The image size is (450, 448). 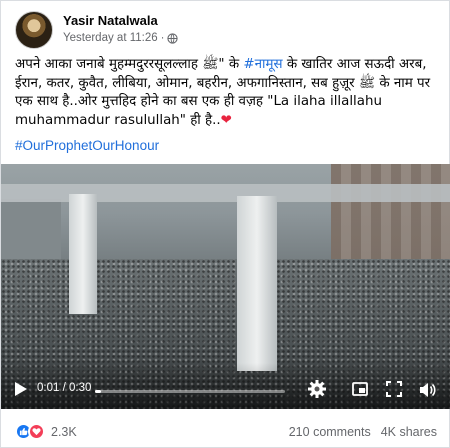 I want to click on play-icon, so click(x=21, y=389).